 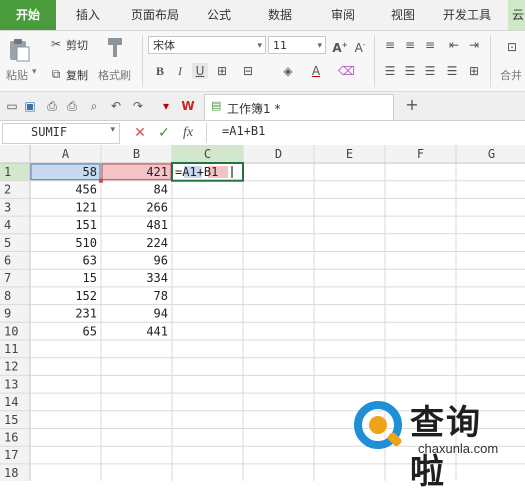 I want to click on cell-a8: 152, so click(x=86, y=296).